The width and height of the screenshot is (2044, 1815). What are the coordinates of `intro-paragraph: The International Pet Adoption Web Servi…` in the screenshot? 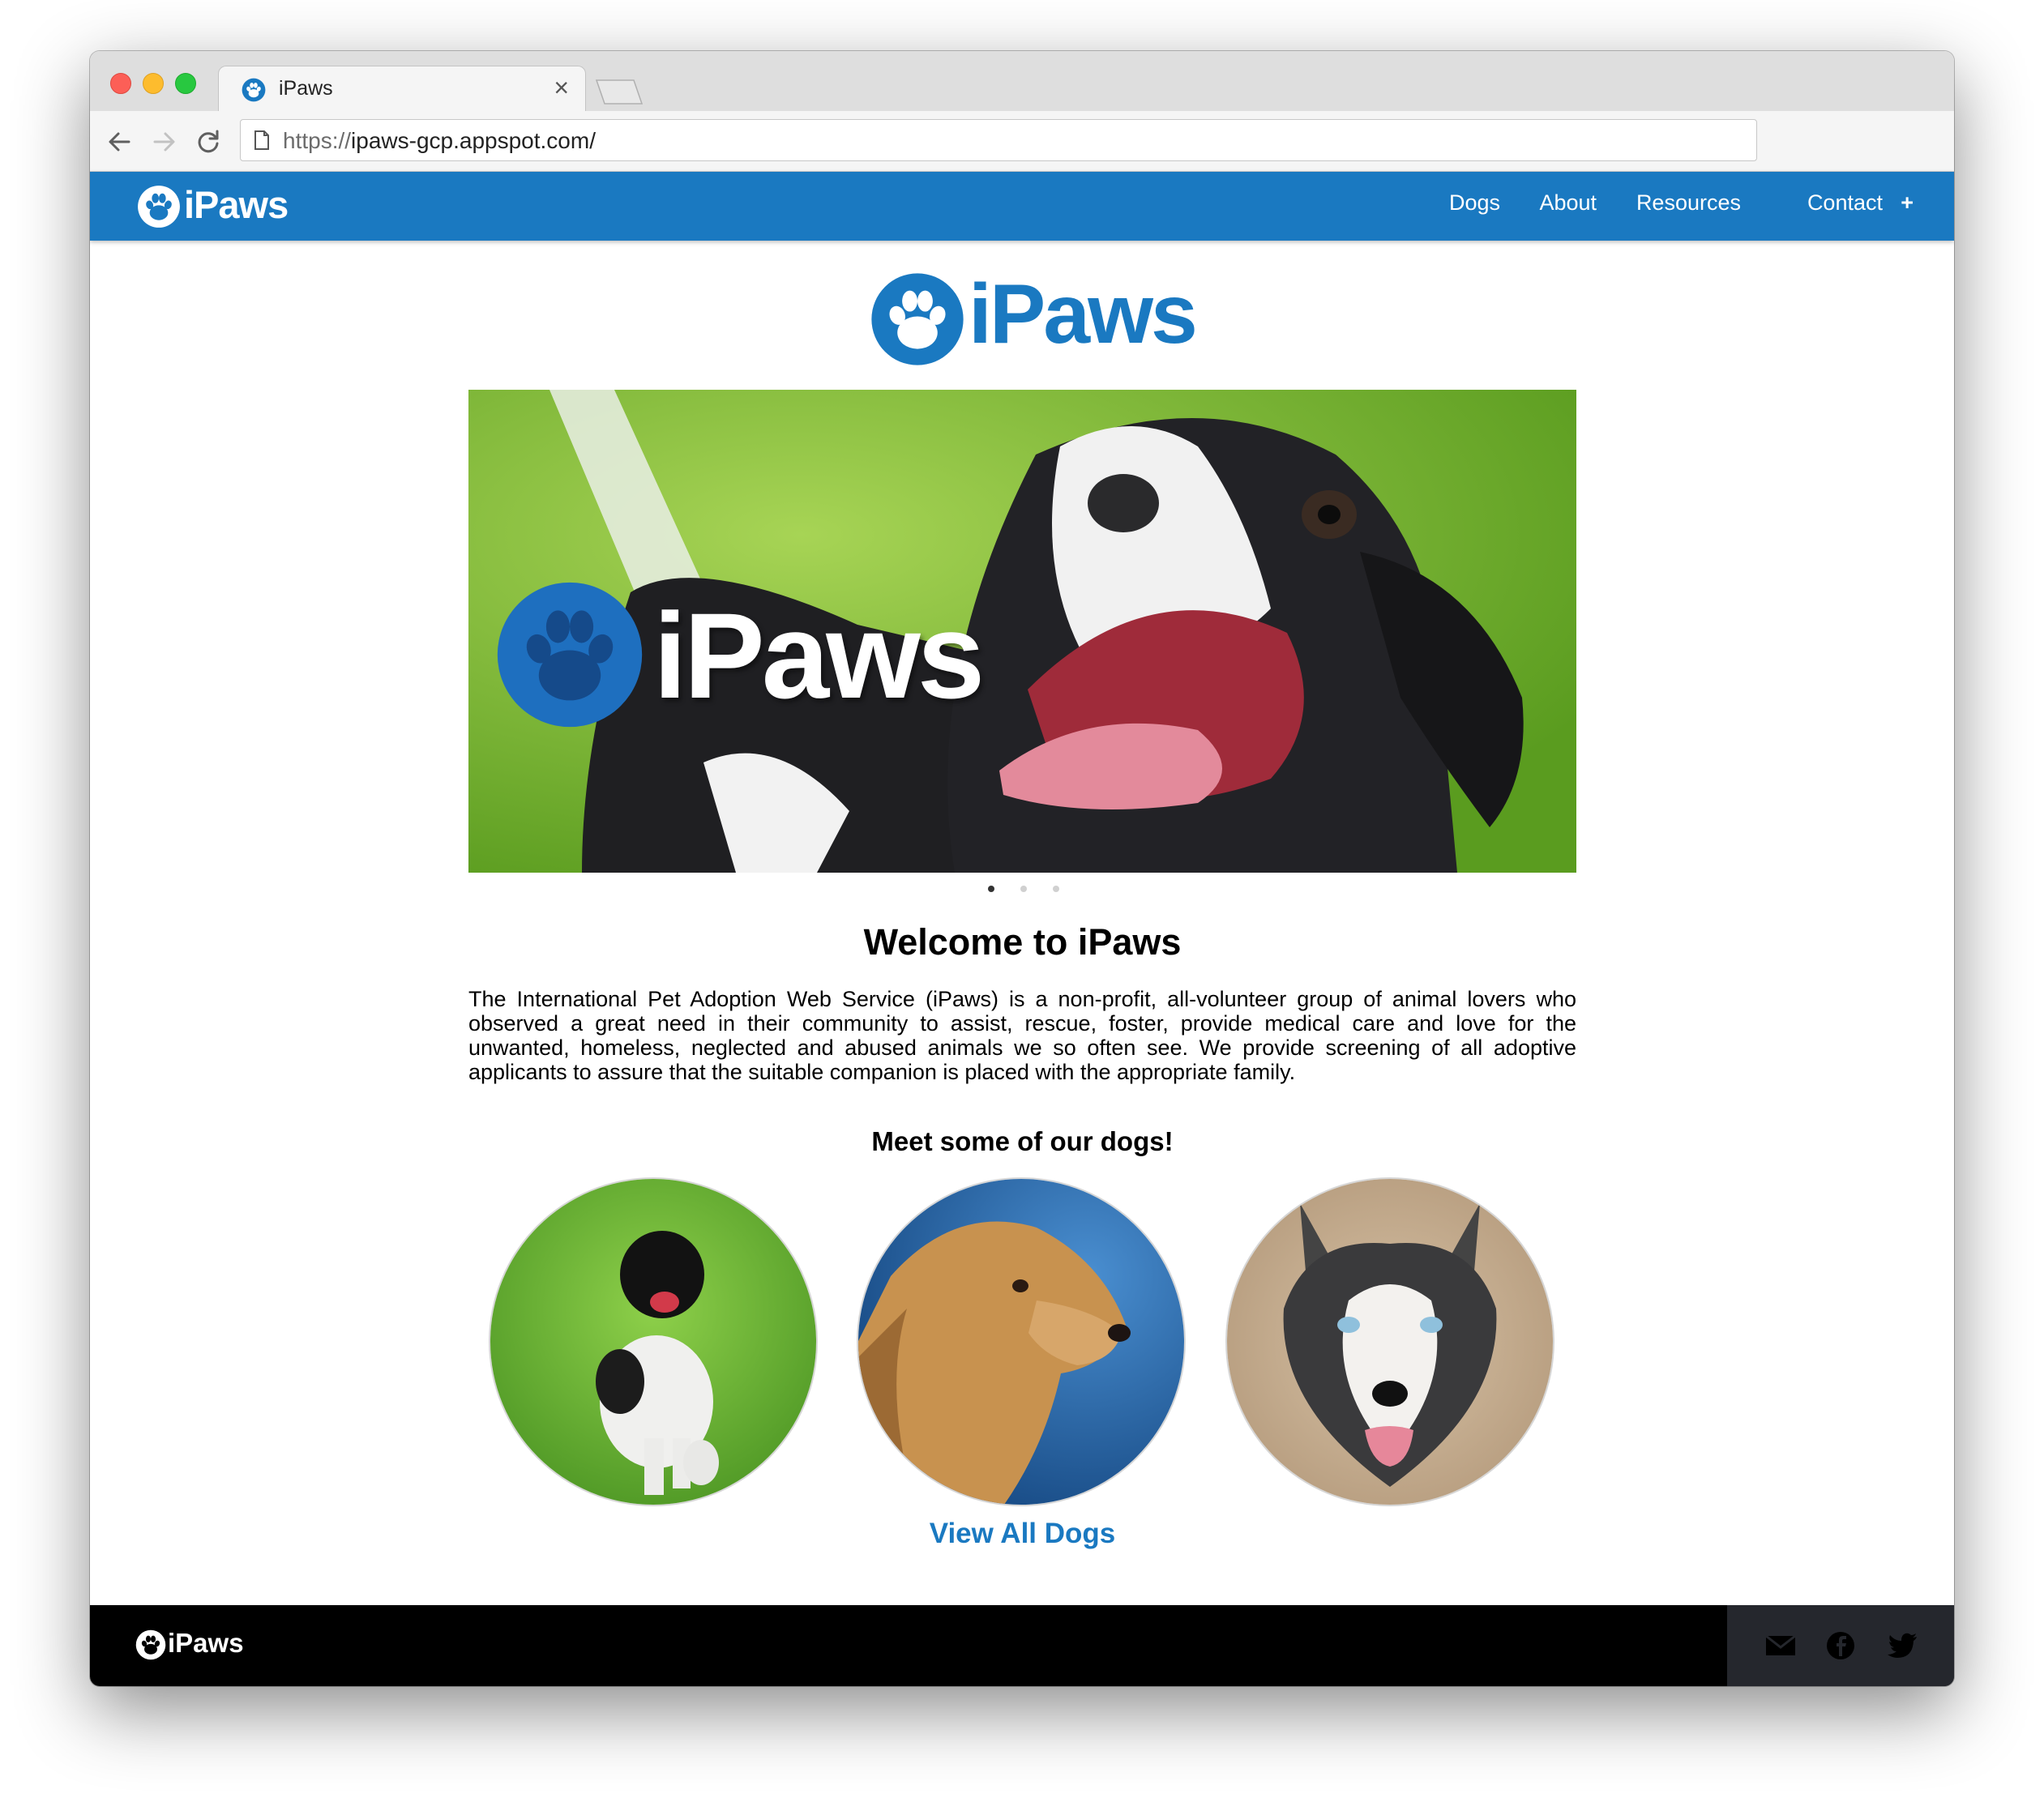 It's located at (1022, 1035).